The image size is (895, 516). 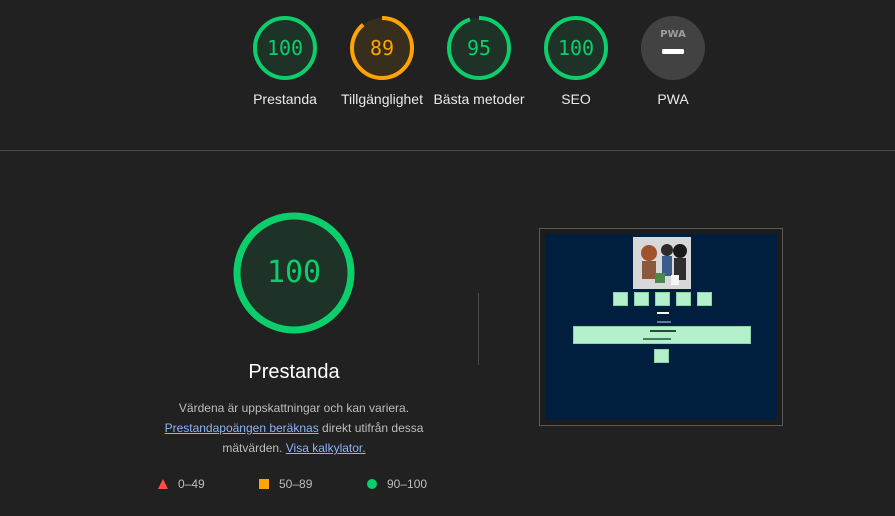 I want to click on gauge-label: Bästa metoder, so click(x=479, y=99).